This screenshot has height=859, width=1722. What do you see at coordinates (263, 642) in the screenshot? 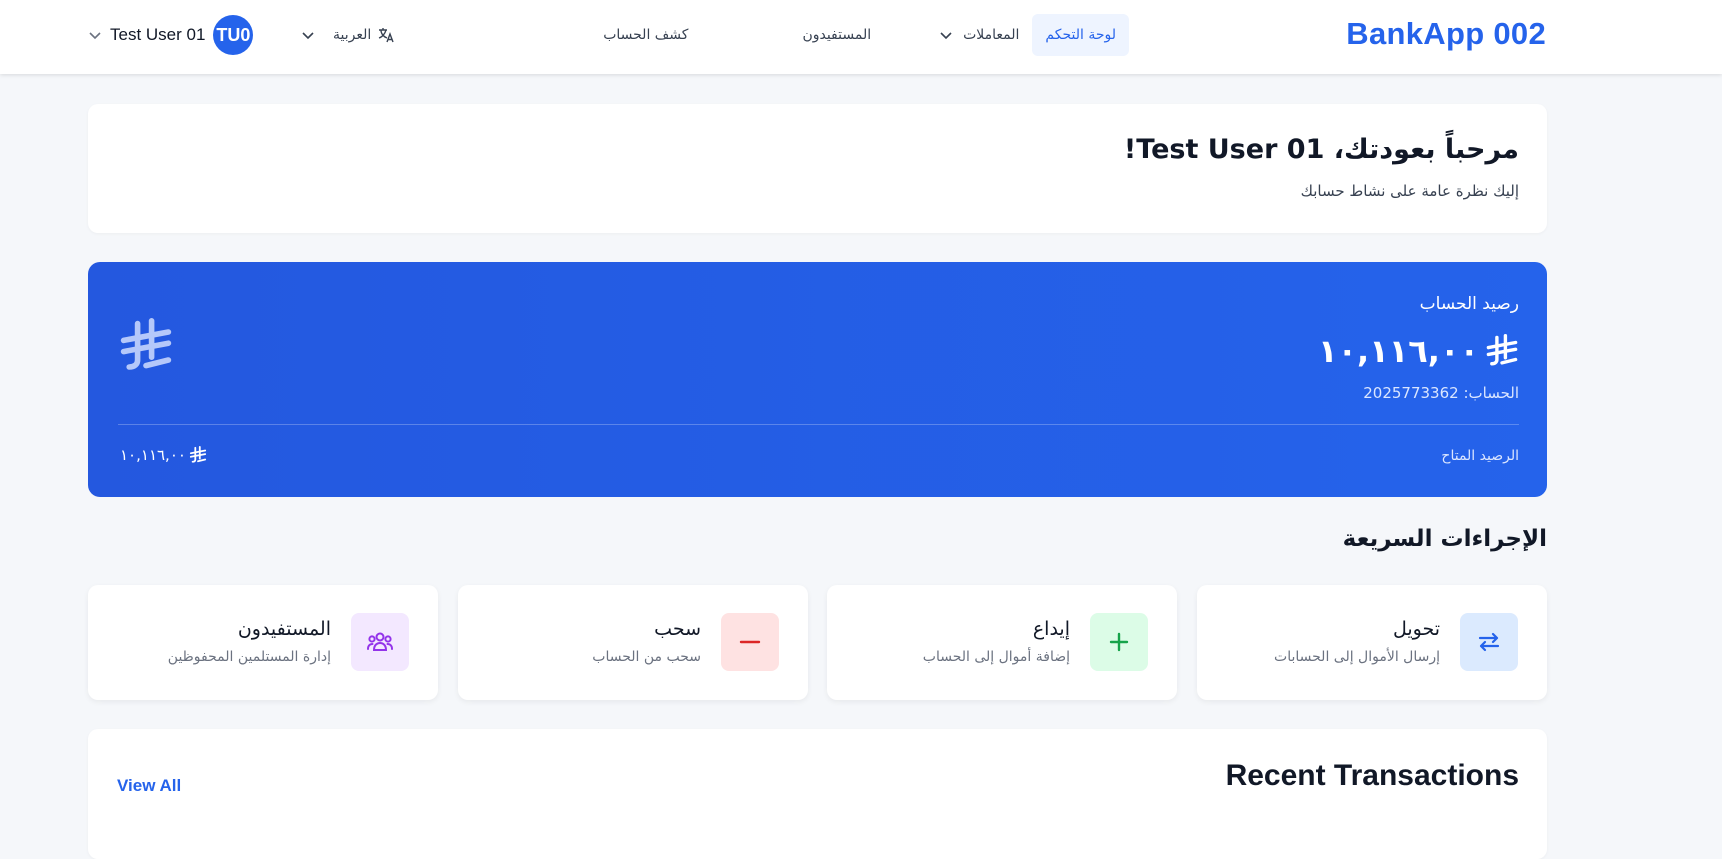
I see `action-beneficiaries: المستفيدون إدارة المستلمين المحفوظين` at bounding box center [263, 642].